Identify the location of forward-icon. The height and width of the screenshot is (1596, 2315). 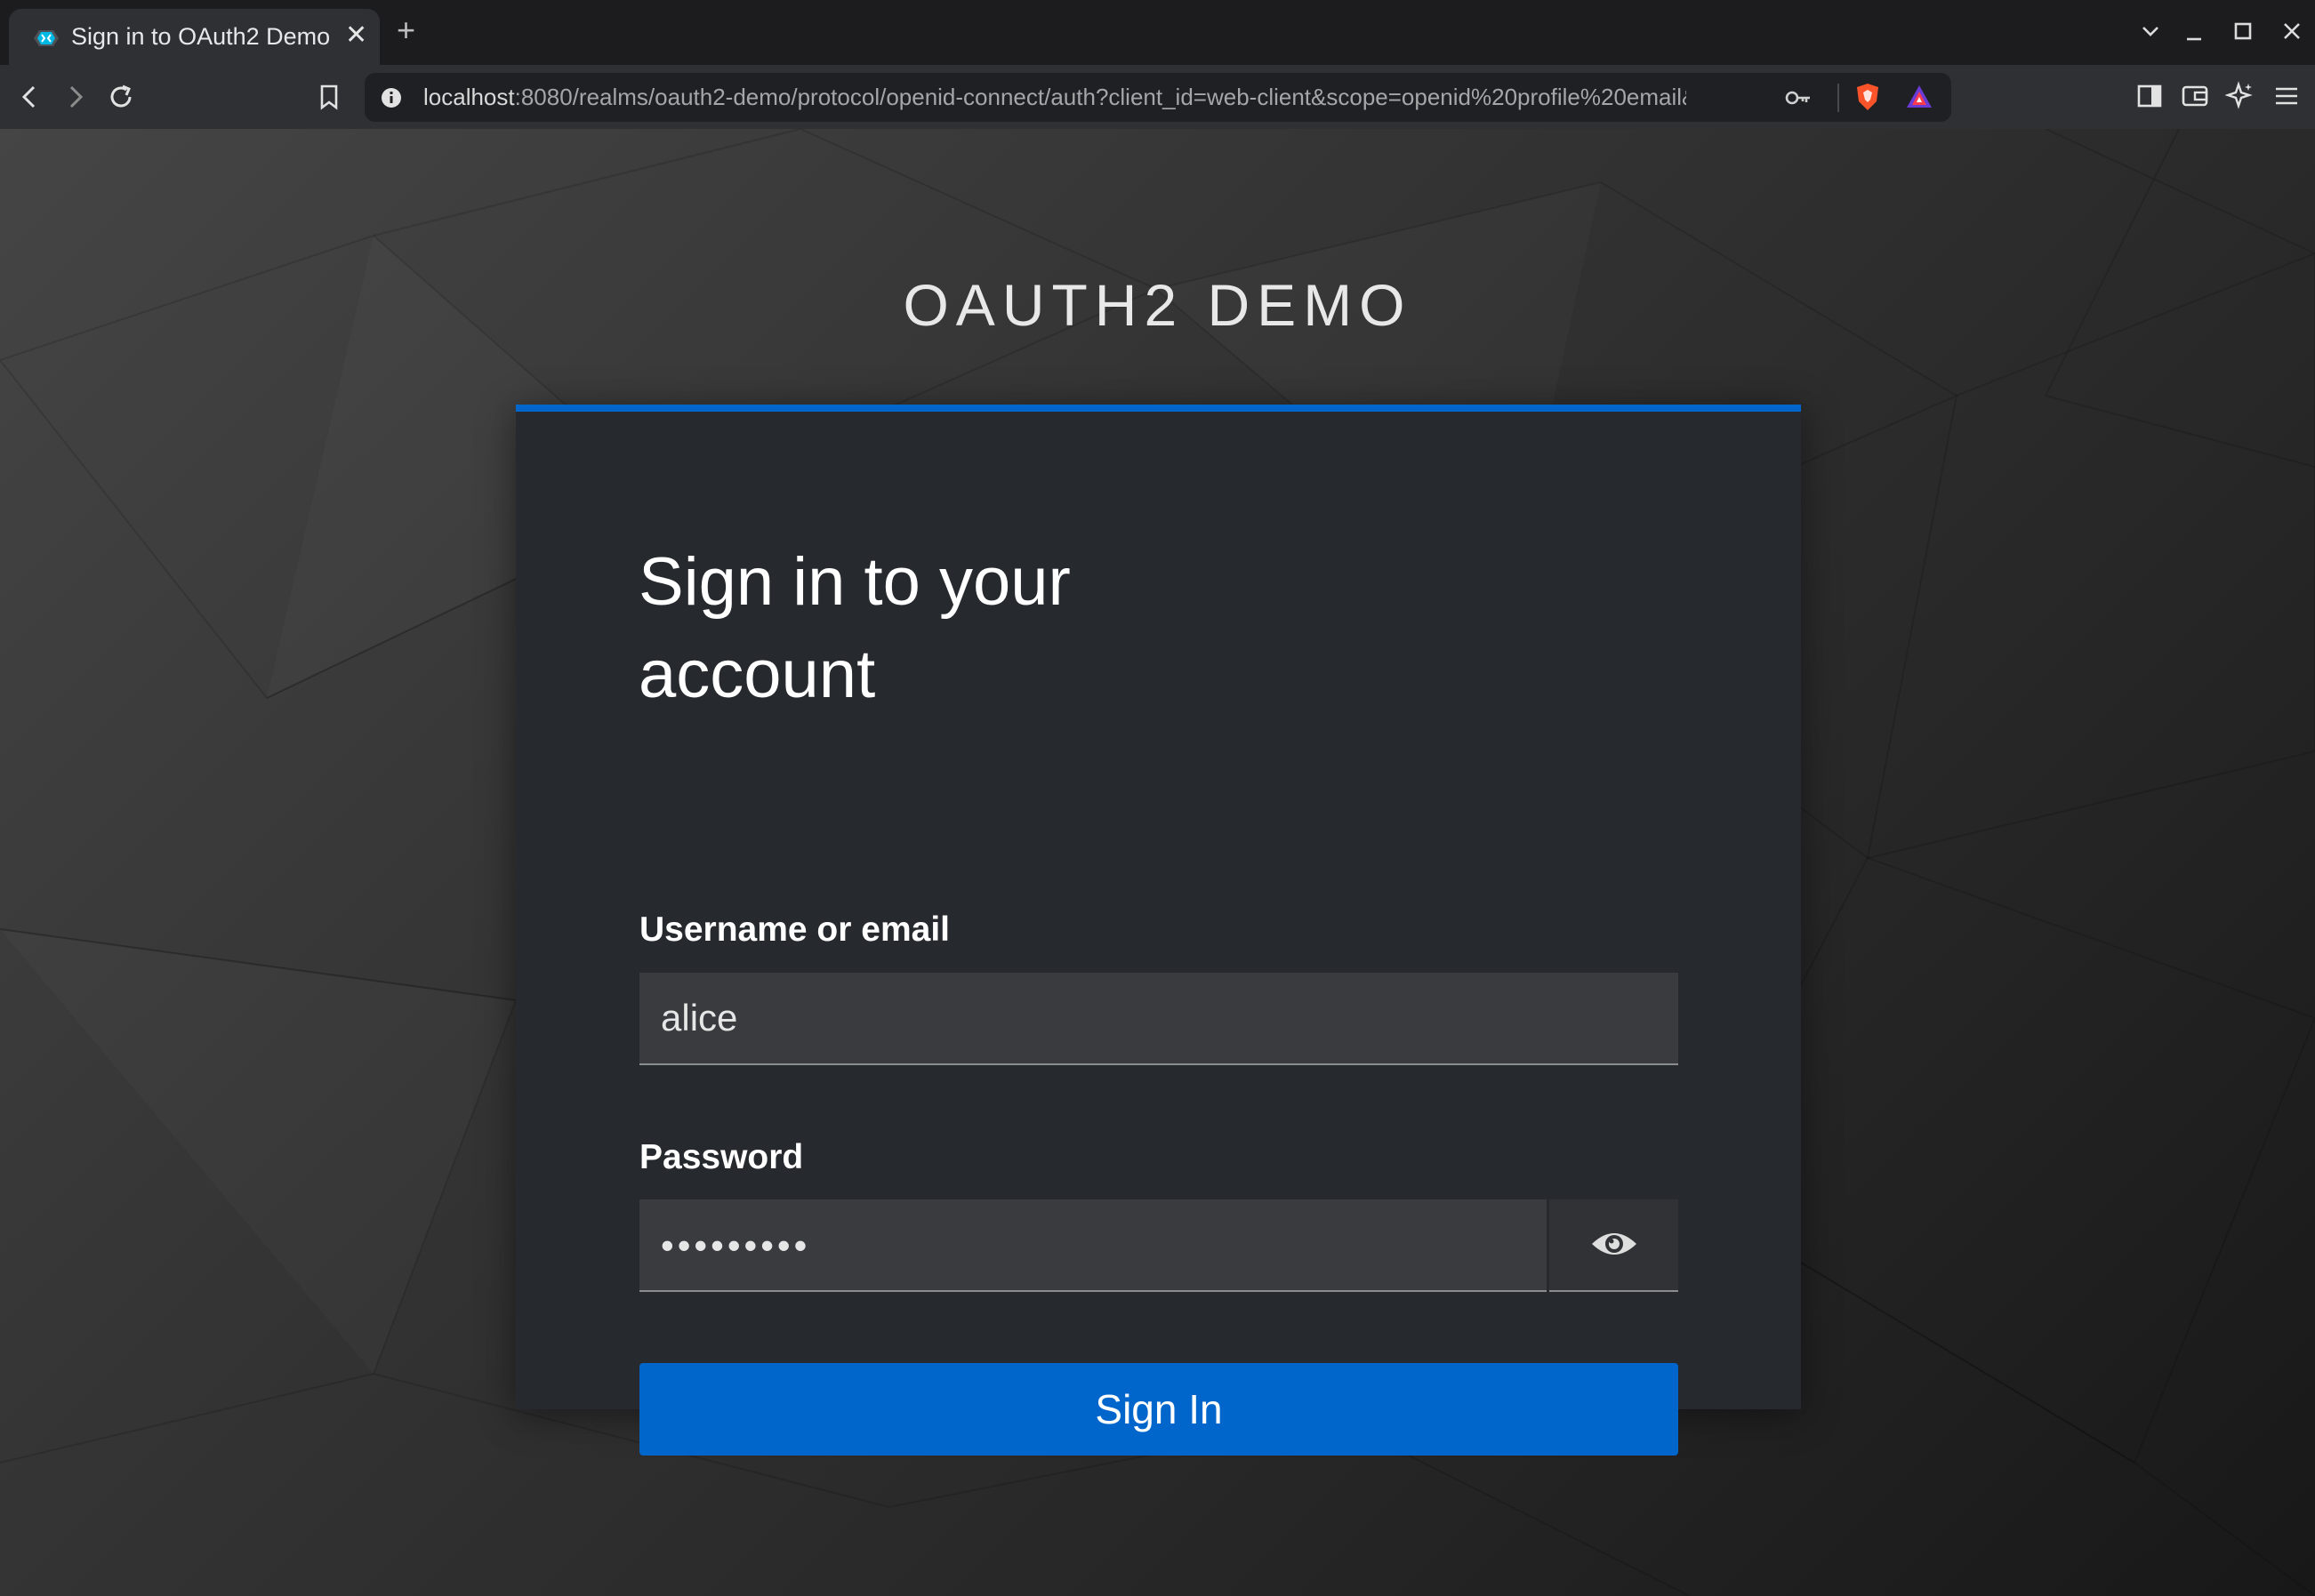
(75, 97).